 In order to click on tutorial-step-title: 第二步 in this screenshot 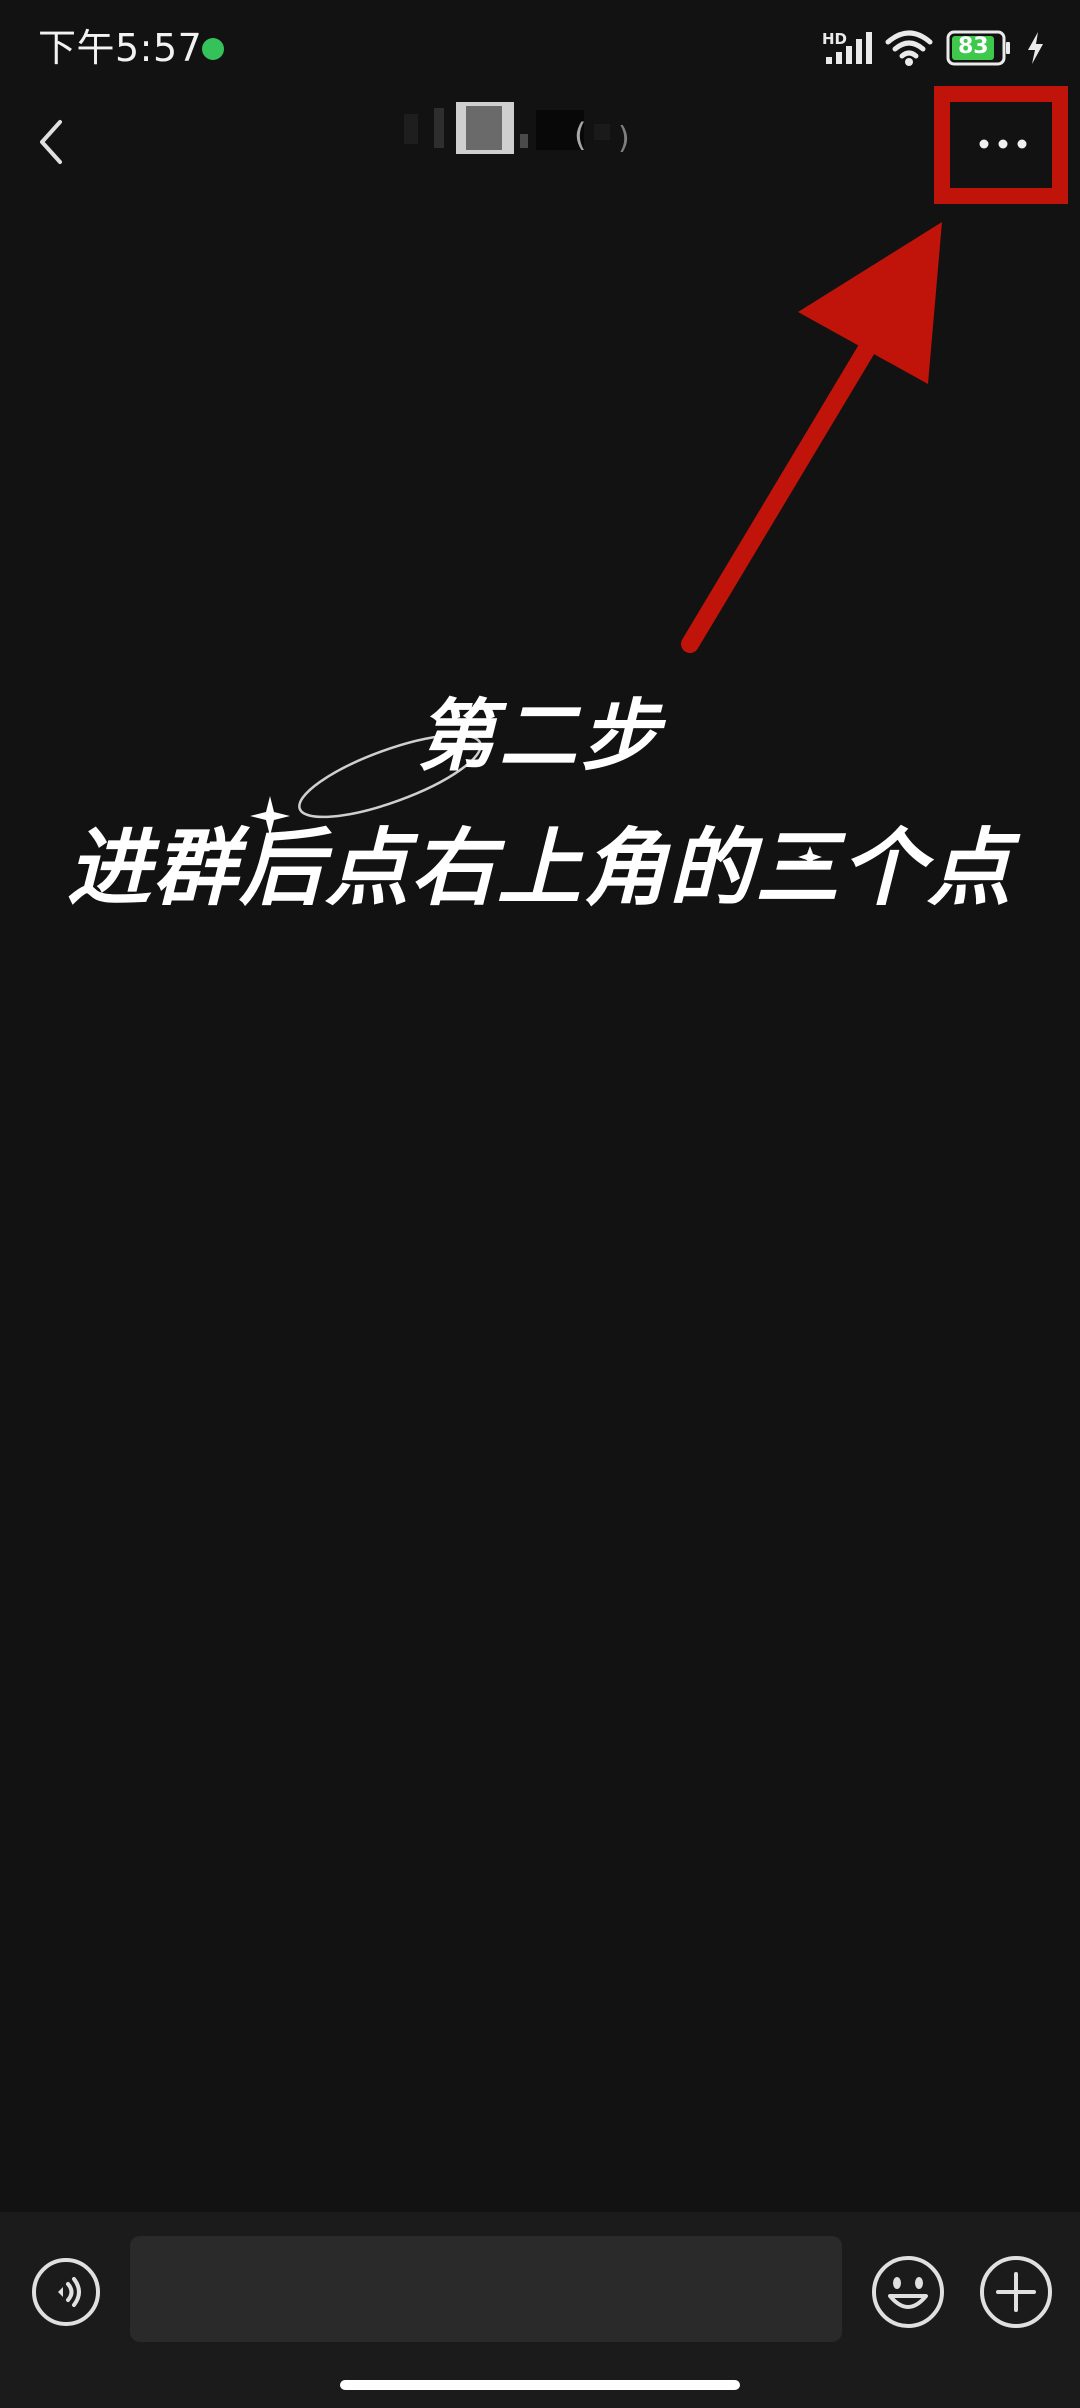, I will do `click(539, 737)`.